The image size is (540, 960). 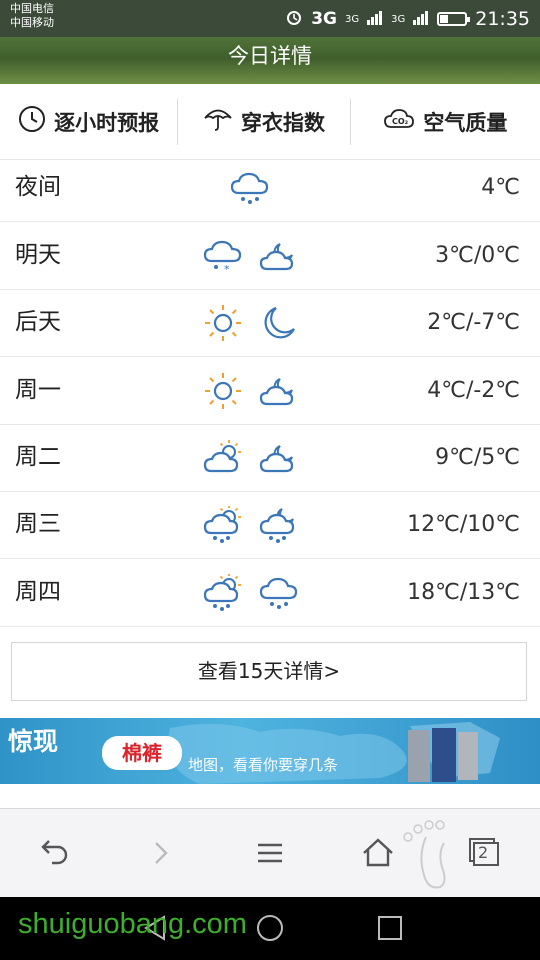 I want to click on weather-icons: *, so click(x=251, y=256).